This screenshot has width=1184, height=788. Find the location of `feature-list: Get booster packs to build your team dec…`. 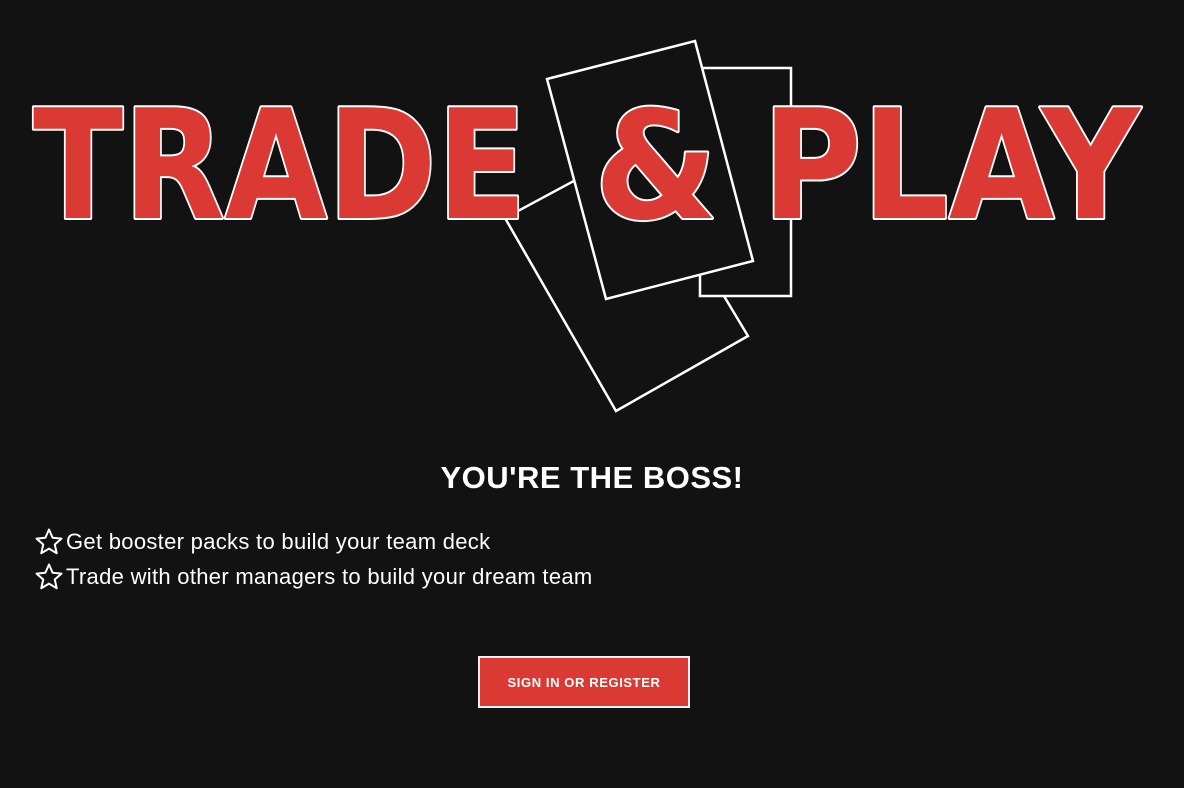

feature-list: Get booster packs to build your team dec… is located at coordinates (313, 559).